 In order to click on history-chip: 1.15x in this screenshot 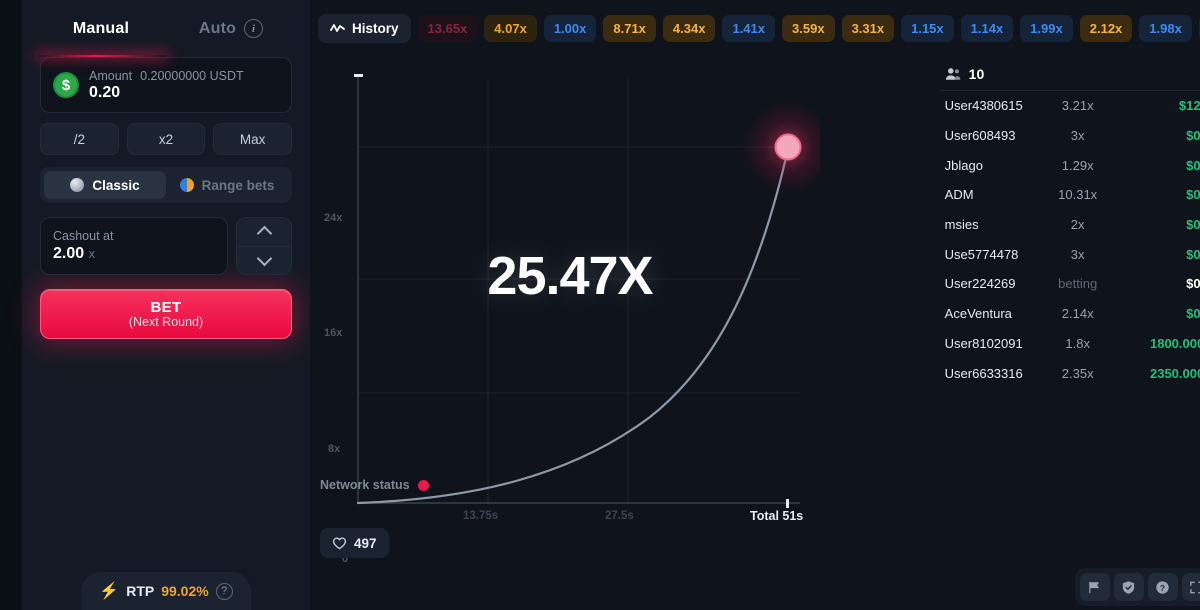, I will do `click(927, 28)`.